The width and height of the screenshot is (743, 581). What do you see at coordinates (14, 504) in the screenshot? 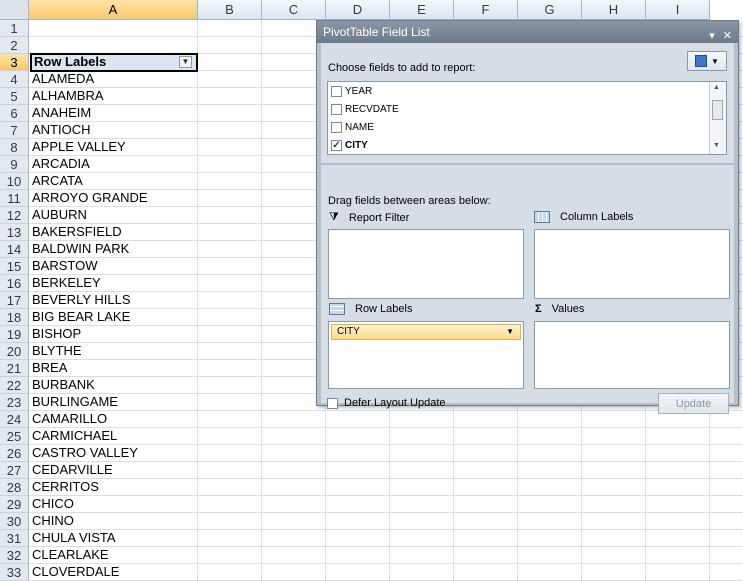
I see `row-header-29: 29` at bounding box center [14, 504].